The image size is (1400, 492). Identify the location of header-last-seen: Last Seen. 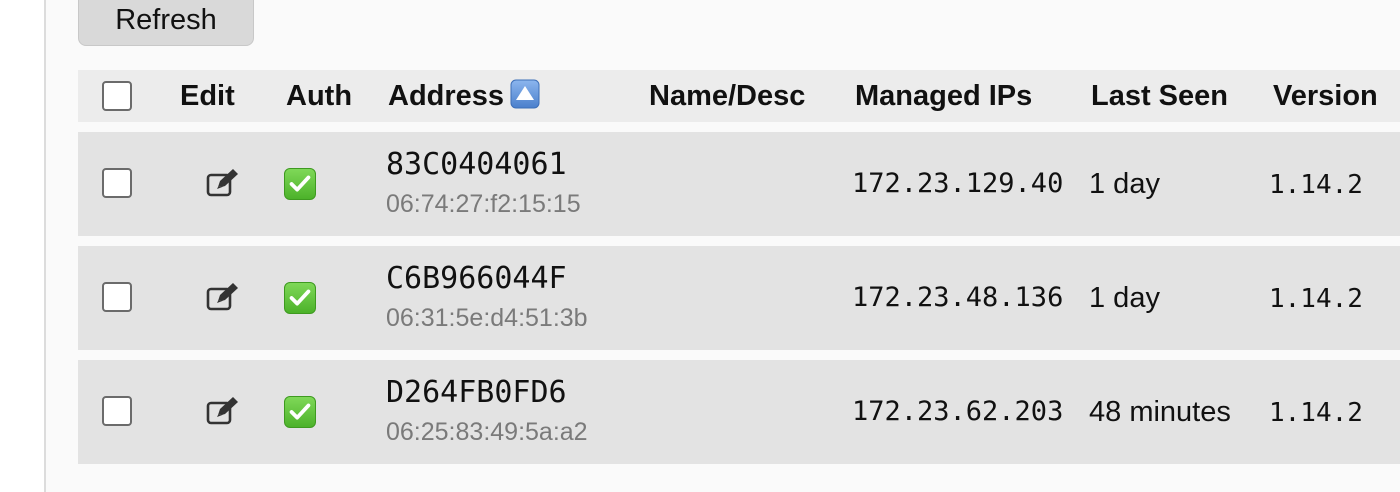
(1159, 96).